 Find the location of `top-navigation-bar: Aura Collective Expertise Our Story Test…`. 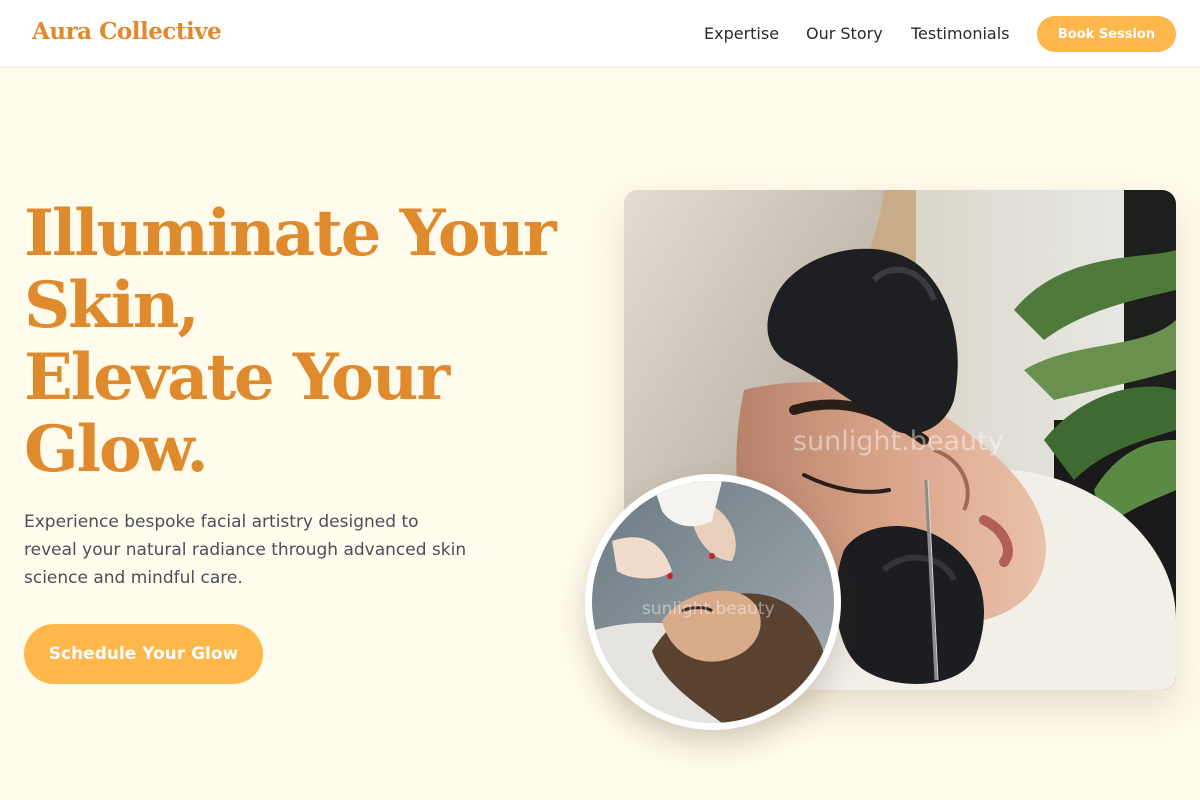

top-navigation-bar: Aura Collective Expertise Our Story Test… is located at coordinates (600, 34).